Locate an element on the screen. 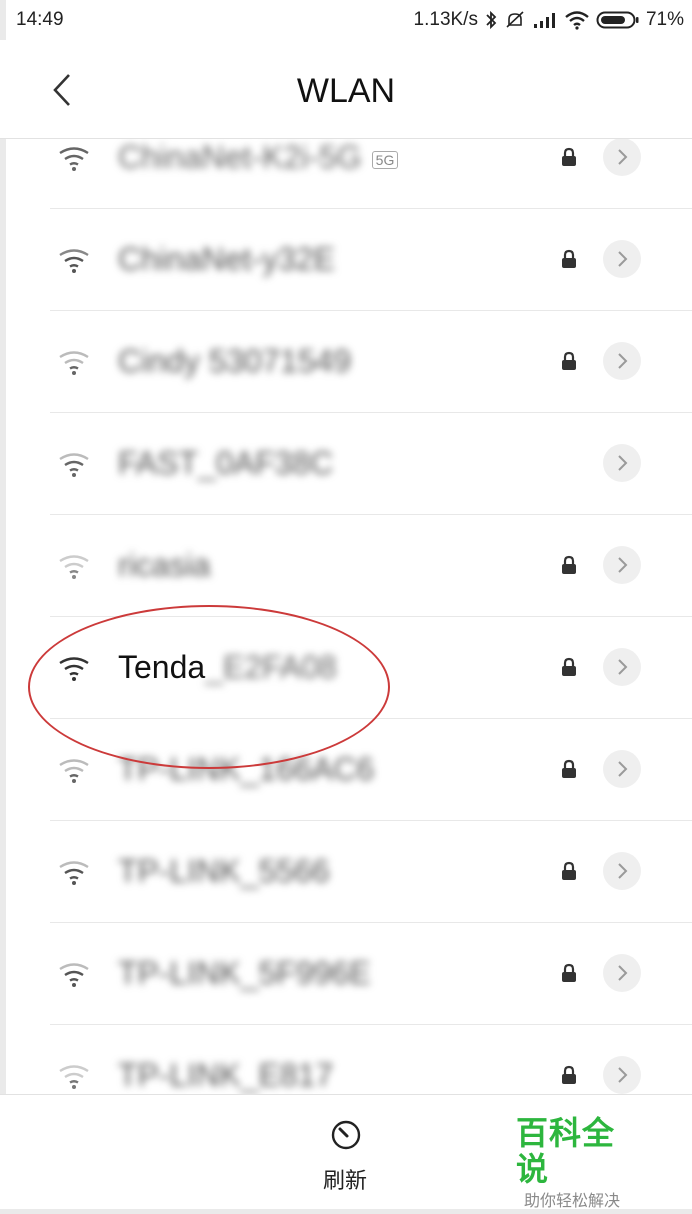  net-speed: 1.13K/s is located at coordinates (445, 19).